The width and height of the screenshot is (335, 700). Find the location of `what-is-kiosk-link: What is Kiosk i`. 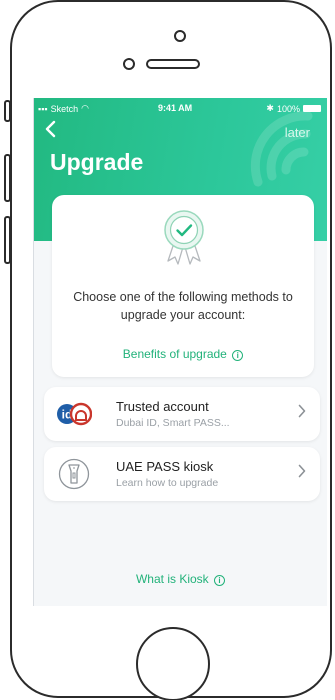

what-is-kiosk-link: What is Kiosk i is located at coordinates (180, 579).